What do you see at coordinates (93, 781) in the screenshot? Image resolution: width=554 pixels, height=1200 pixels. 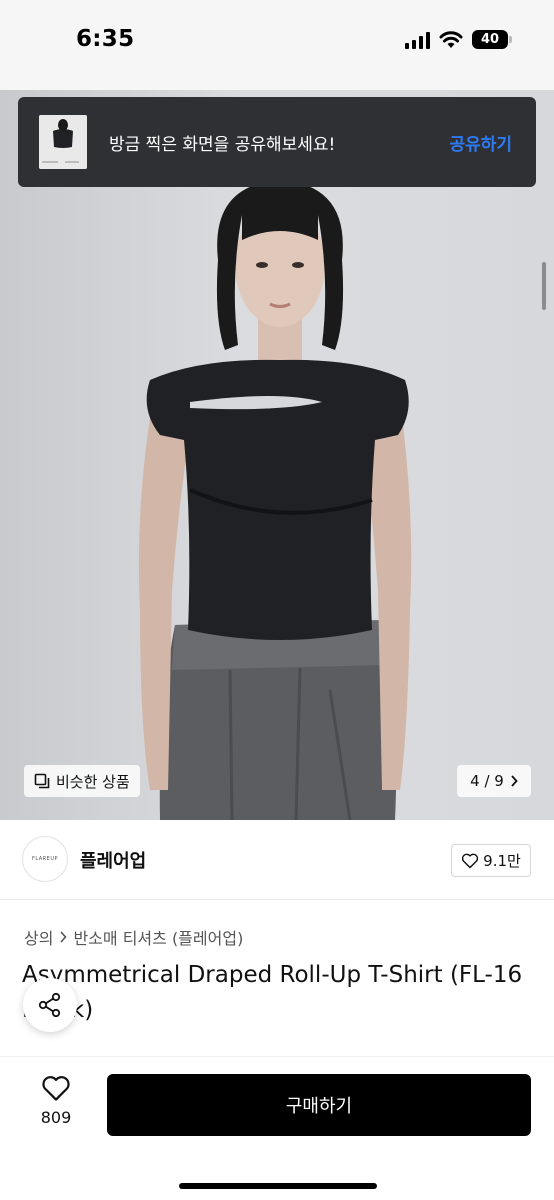 I see `similar-products-label: 비슷한 상품` at bounding box center [93, 781].